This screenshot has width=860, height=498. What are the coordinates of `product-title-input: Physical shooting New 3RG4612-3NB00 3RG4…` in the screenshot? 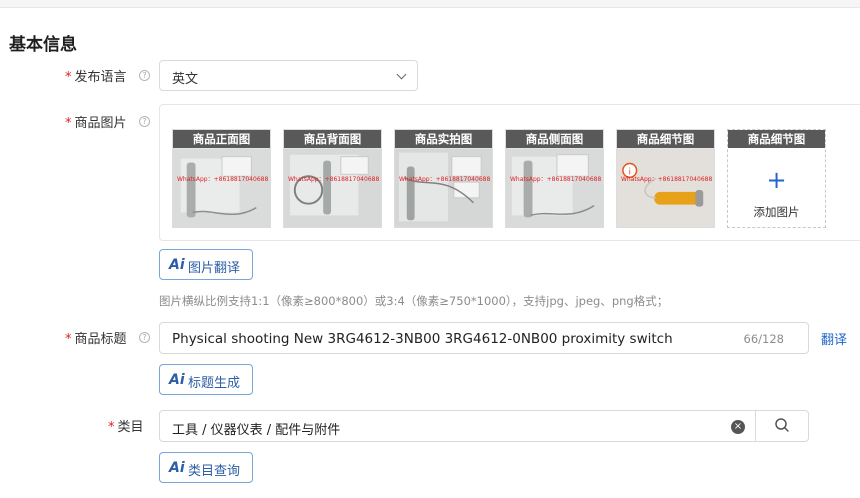 It's located at (484, 338).